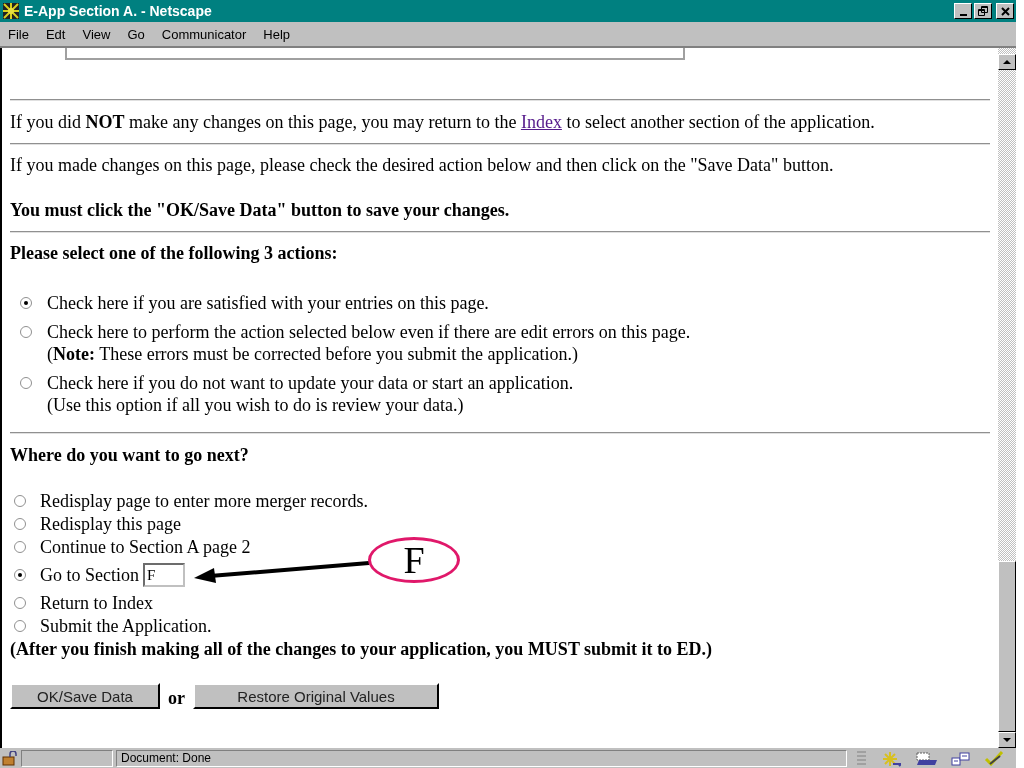  Describe the element at coordinates (861, 758) in the screenshot. I see `grip-icon` at that location.